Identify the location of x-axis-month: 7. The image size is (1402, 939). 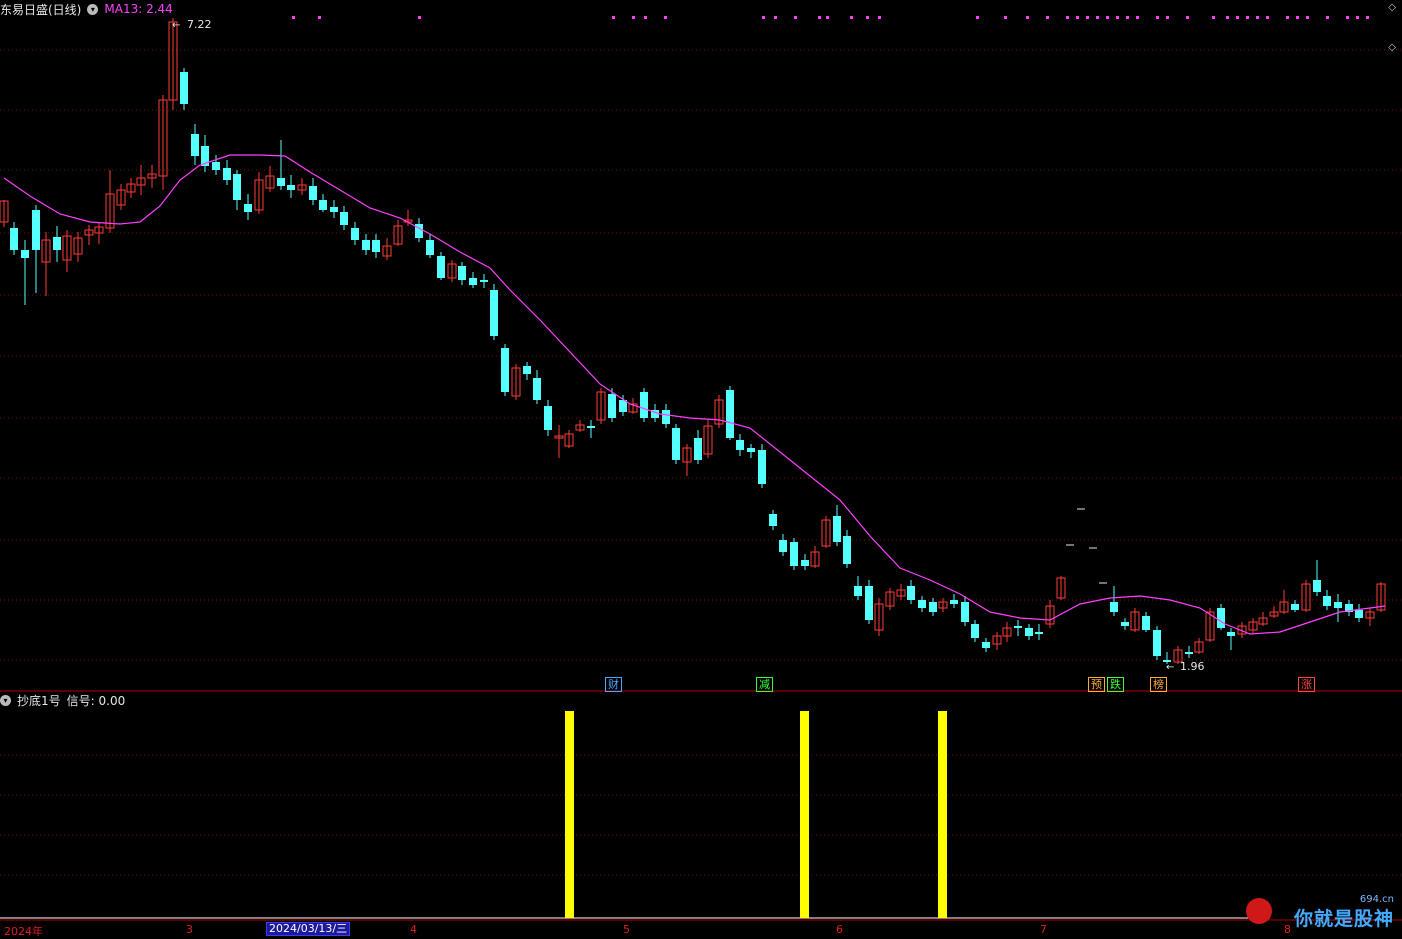
(1043, 929).